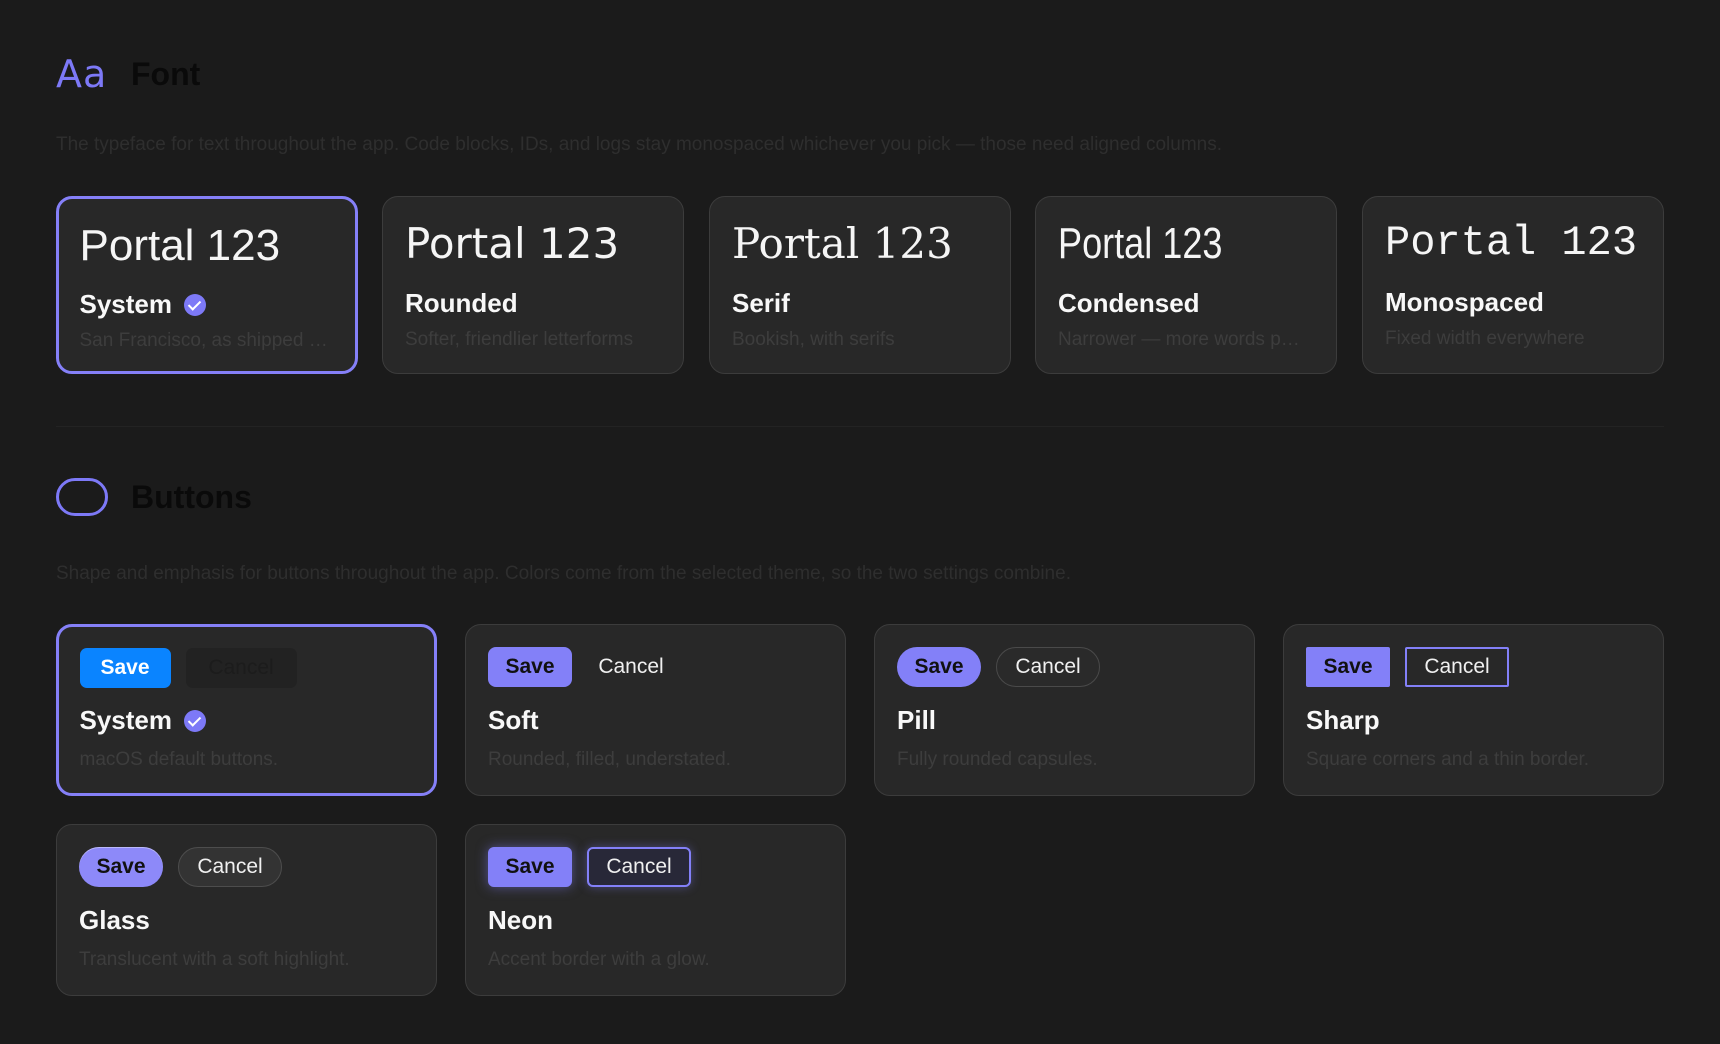  Describe the element at coordinates (519, 339) in the screenshot. I see `font-option-subtitle: Softer, friendlier letterforms` at that location.